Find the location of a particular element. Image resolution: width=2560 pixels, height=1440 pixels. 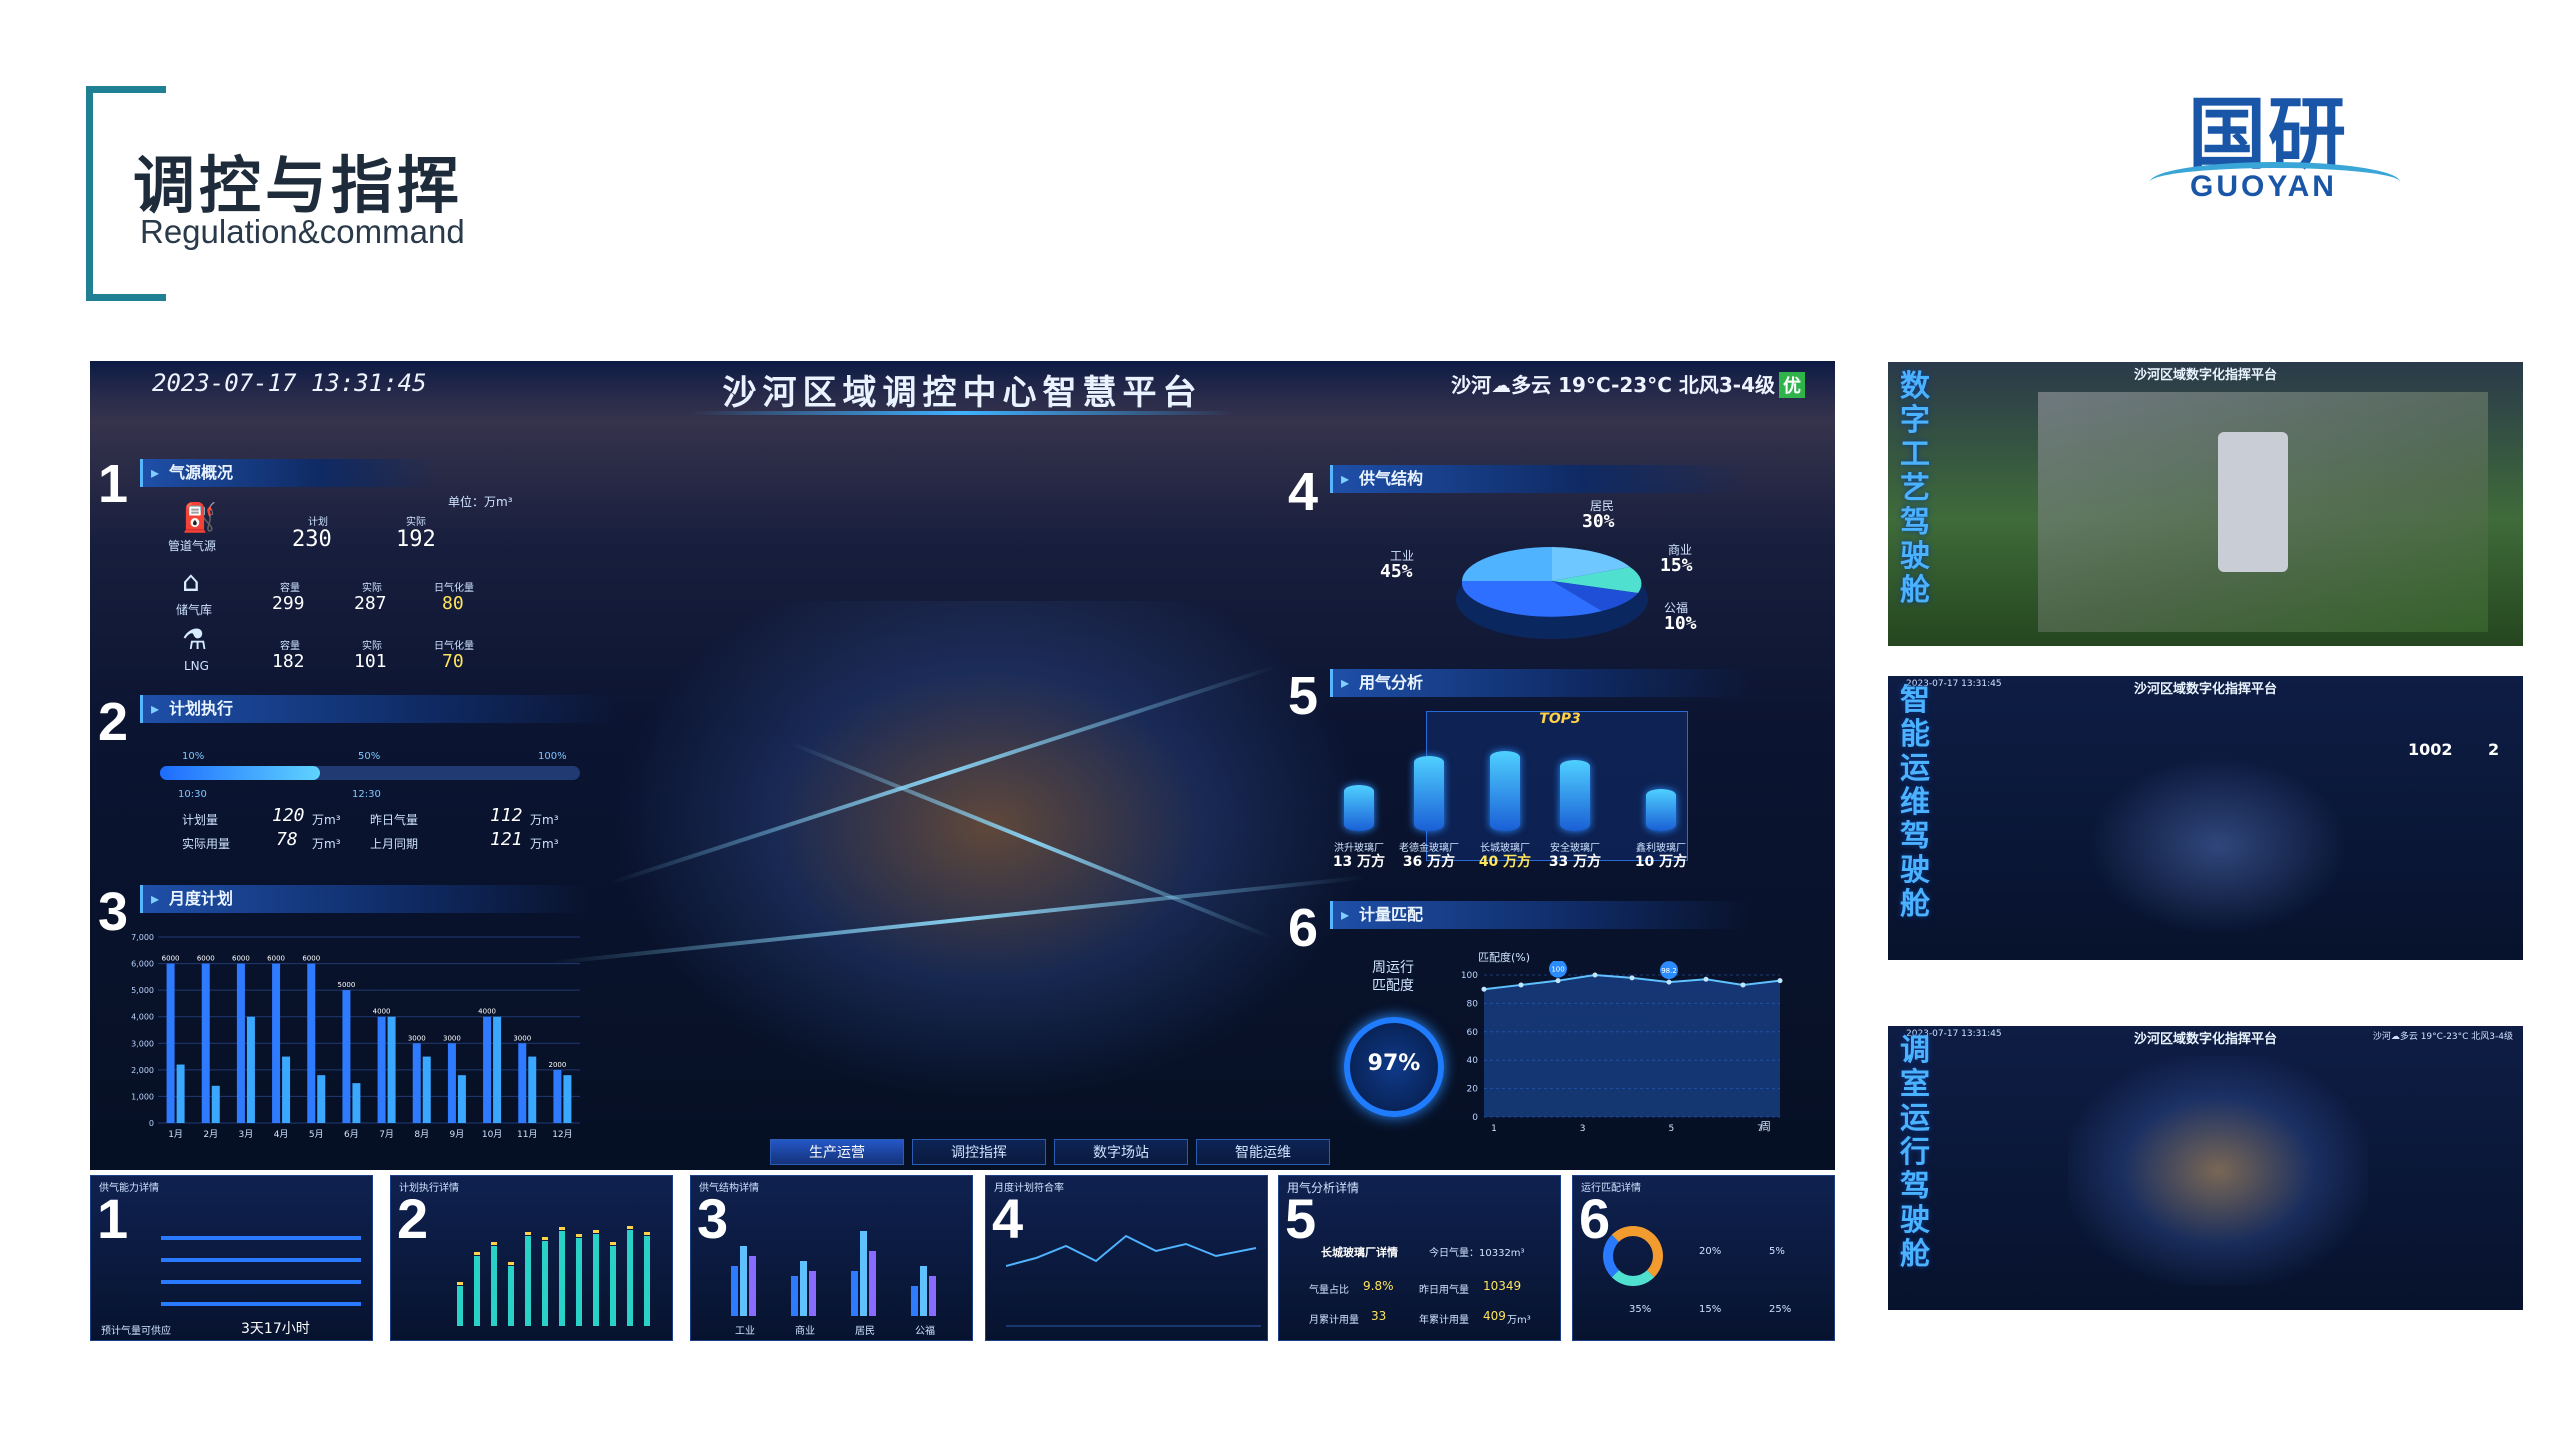

thumb-3-cat-3: 居民 is located at coordinates (865, 1331).